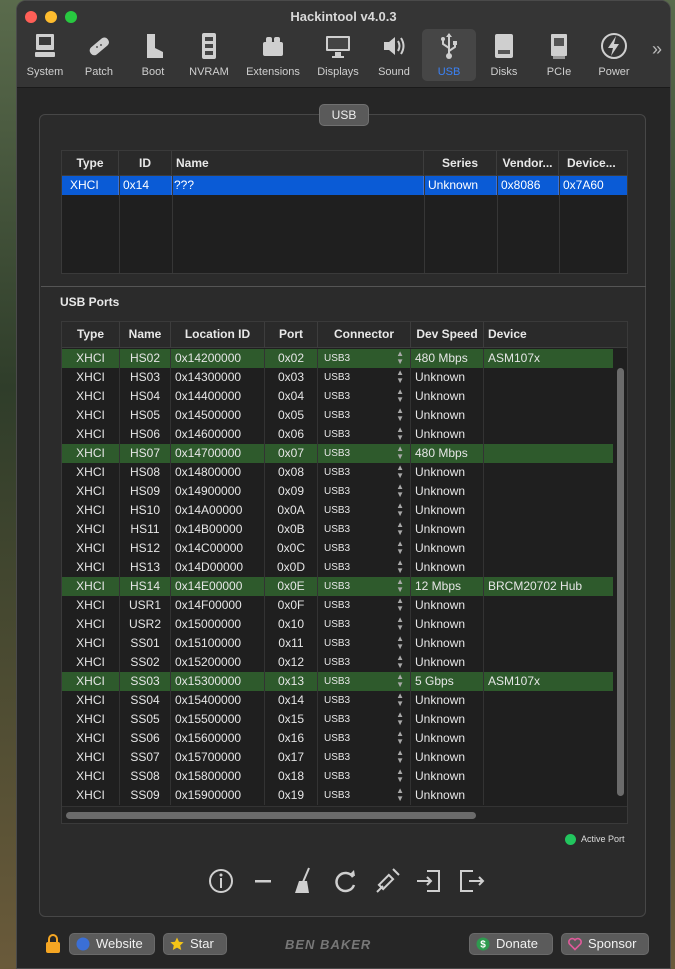 This screenshot has width=675, height=969. I want to click on syringe-icon, so click(387, 881).